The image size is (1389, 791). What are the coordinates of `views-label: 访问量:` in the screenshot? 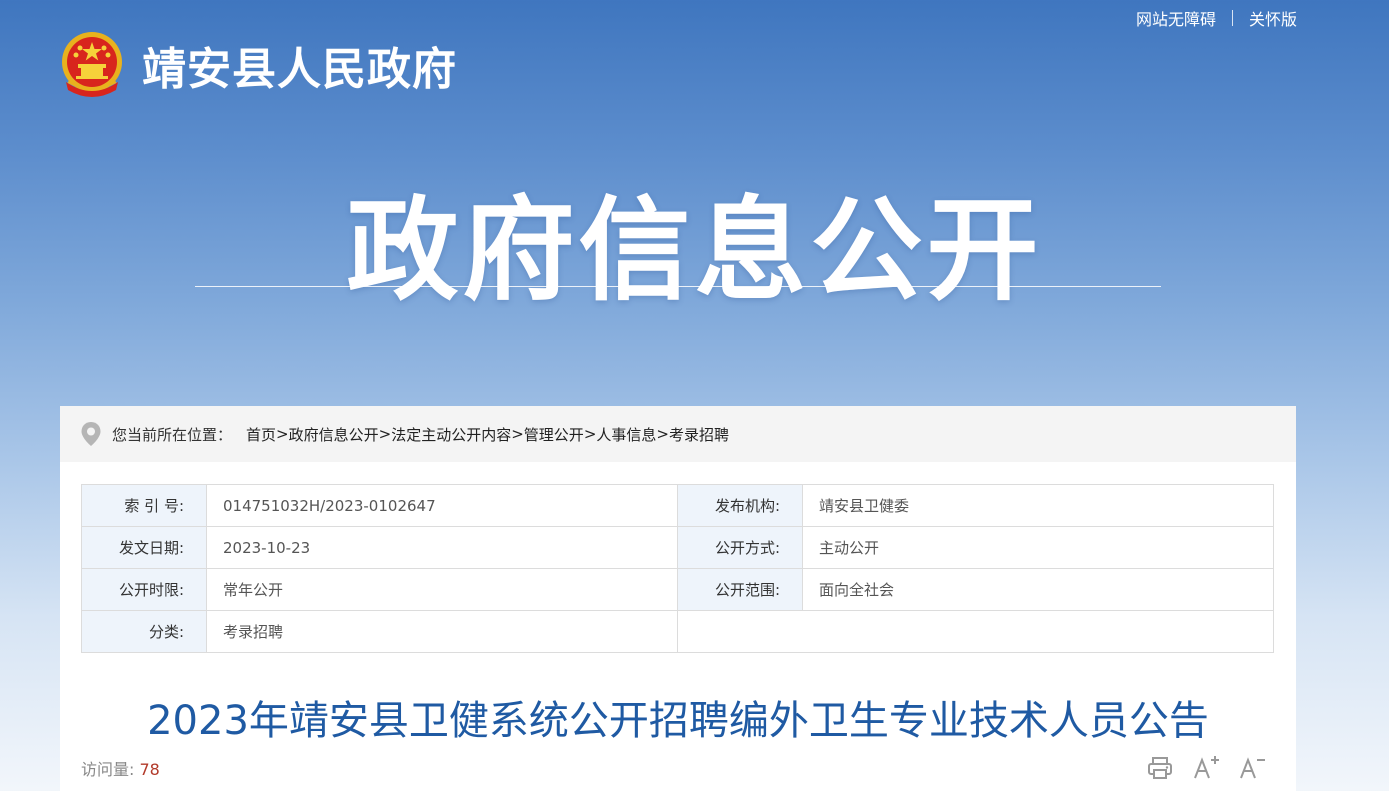 It's located at (108, 769).